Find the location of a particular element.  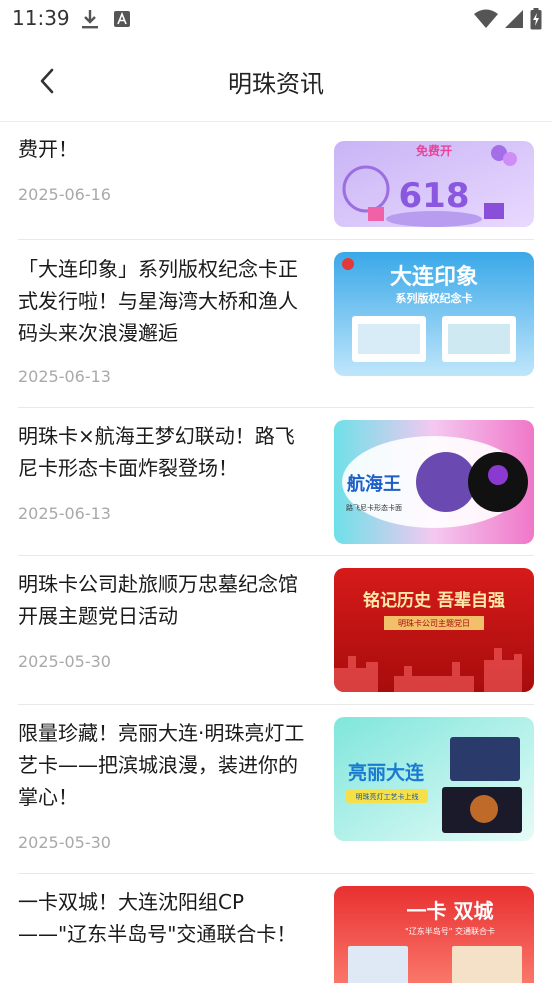

article-thumbnail: 免费开 618 is located at coordinates (434, 184).